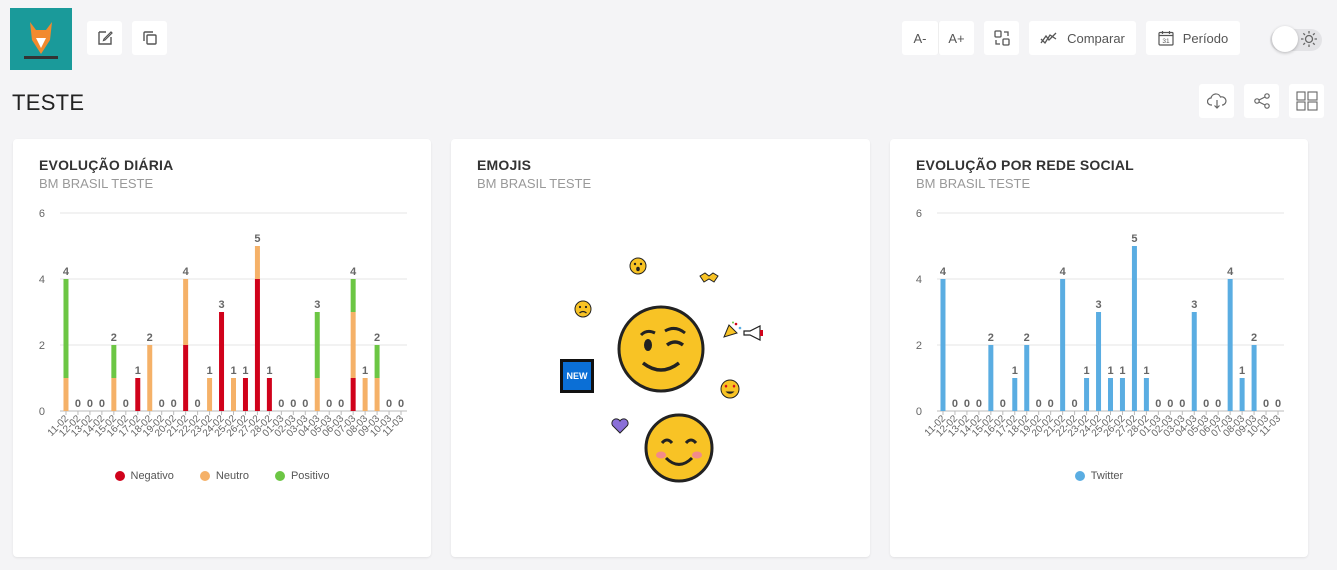 Image resolution: width=1337 pixels, height=570 pixels. I want to click on edit-button, so click(104, 38).